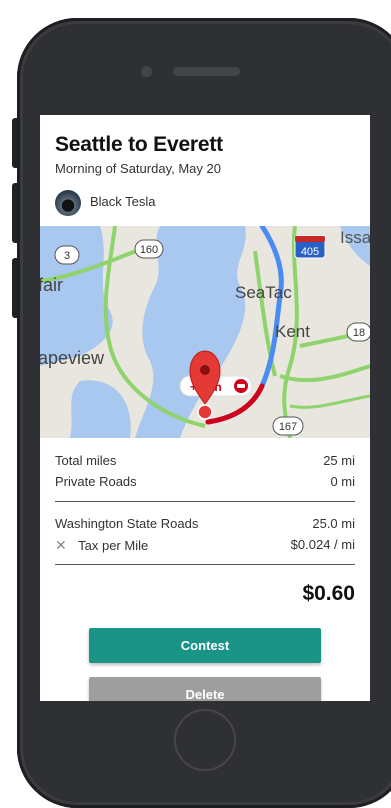 The height and width of the screenshot is (808, 391). What do you see at coordinates (342, 481) in the screenshot?
I see `private-roads-value: 0 mi` at bounding box center [342, 481].